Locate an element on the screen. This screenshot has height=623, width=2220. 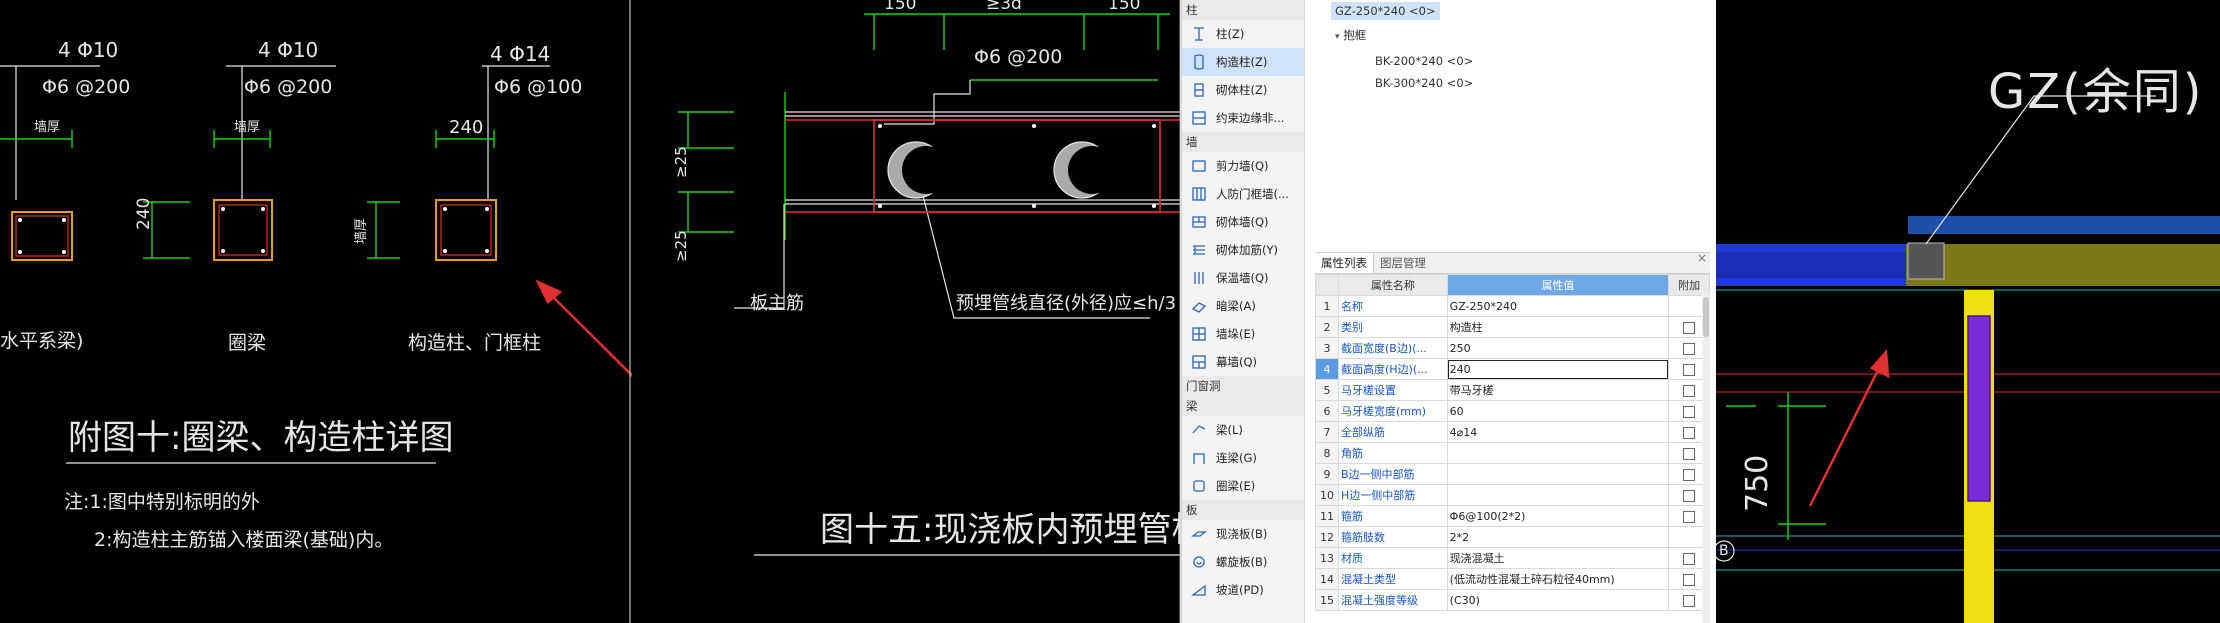
sidebar-item: 砌体墙(Q) is located at coordinates (1243, 222).